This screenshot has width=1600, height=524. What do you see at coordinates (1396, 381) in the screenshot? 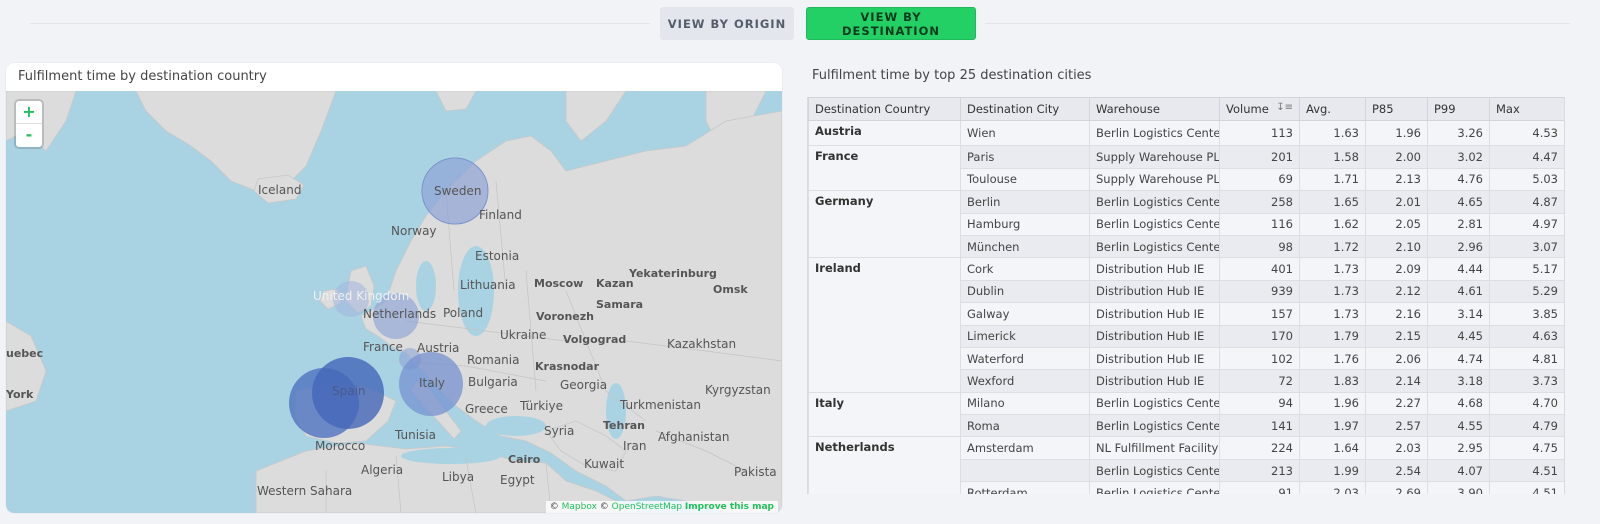
I see `cell-p85: 2.14` at bounding box center [1396, 381].